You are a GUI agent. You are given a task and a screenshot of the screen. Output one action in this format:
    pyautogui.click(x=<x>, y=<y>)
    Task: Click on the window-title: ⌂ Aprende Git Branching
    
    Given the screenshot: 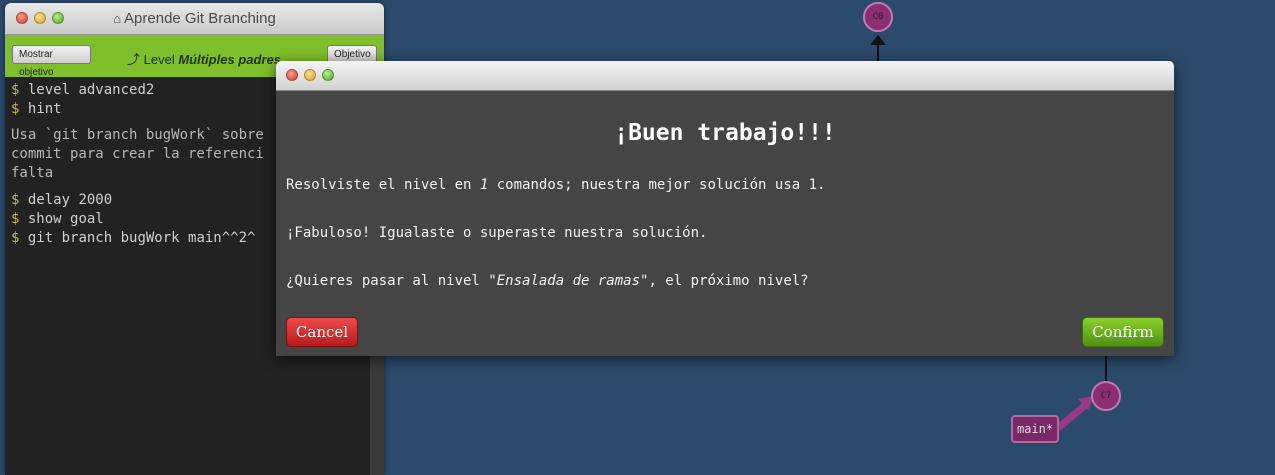 What is the action you would take?
    pyautogui.click(x=194, y=18)
    